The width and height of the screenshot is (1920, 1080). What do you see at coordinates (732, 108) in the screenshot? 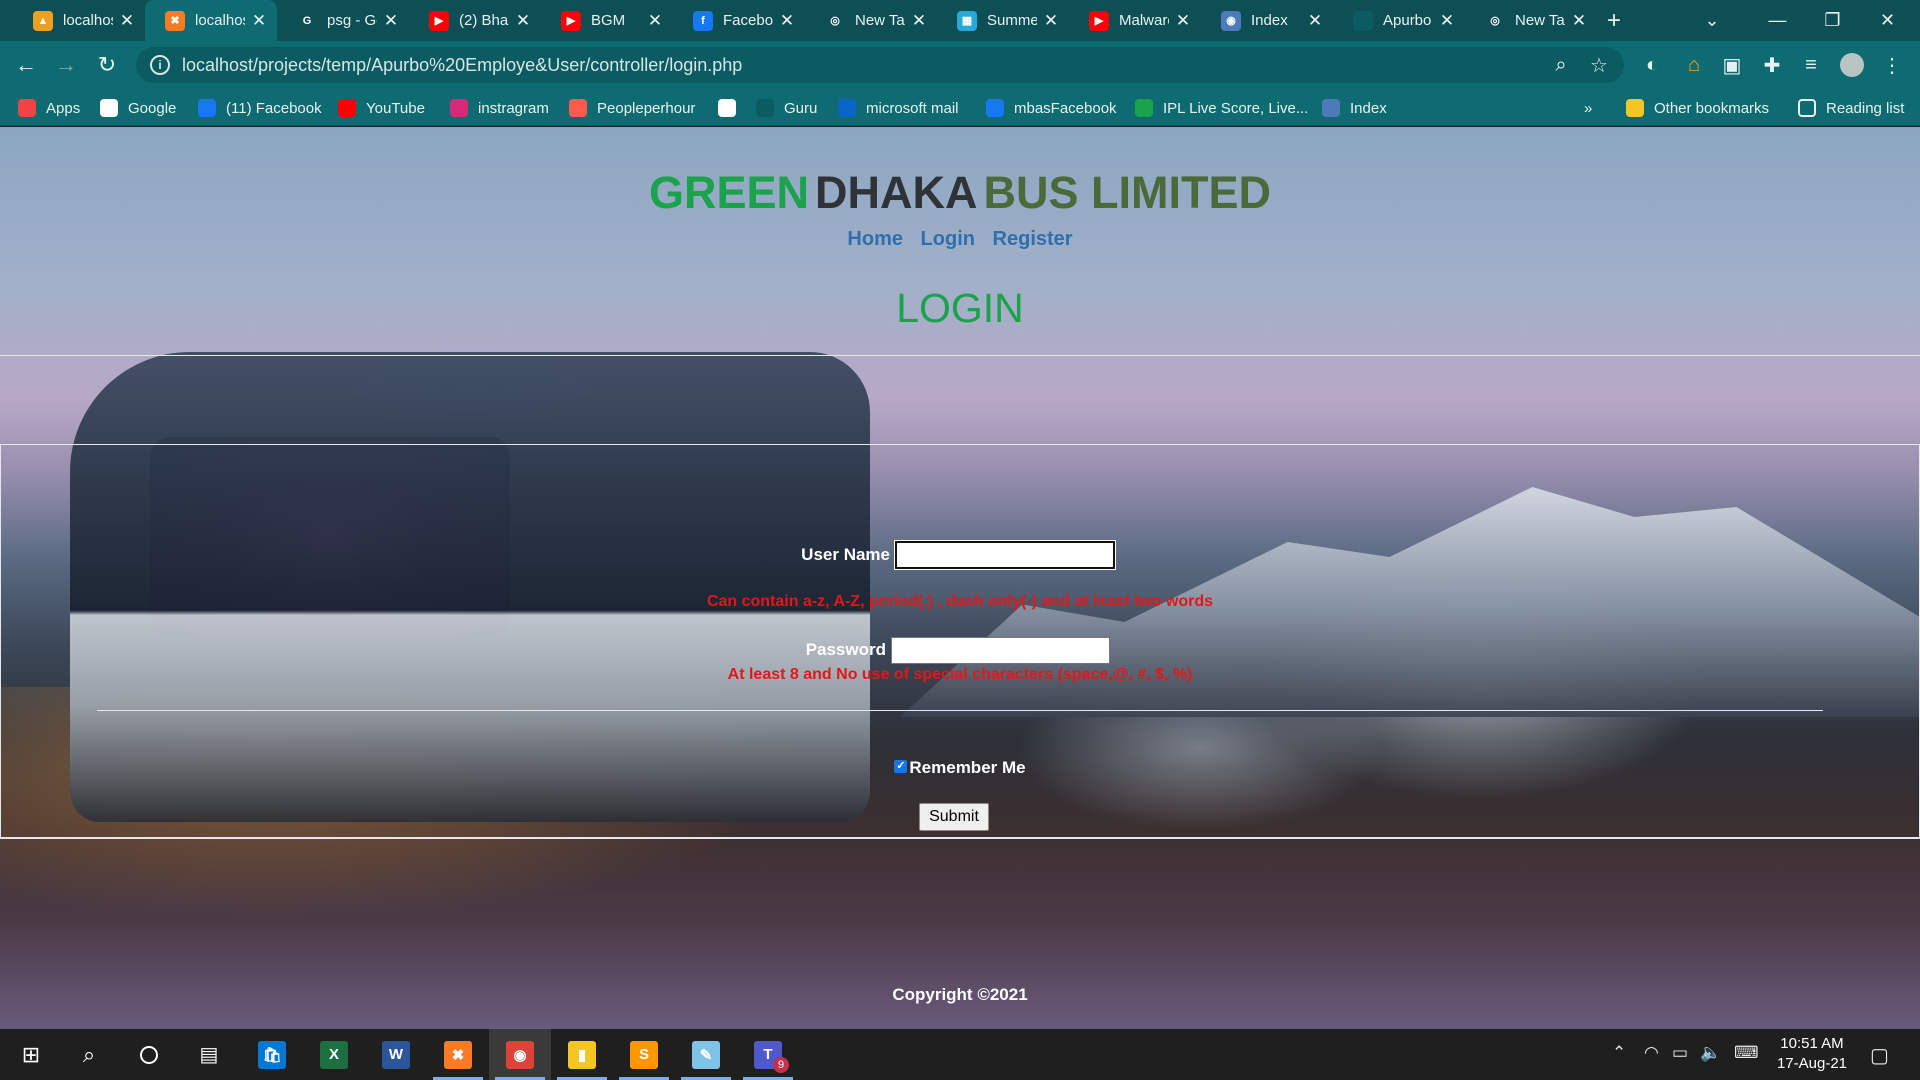
I see `bookmark-item` at bounding box center [732, 108].